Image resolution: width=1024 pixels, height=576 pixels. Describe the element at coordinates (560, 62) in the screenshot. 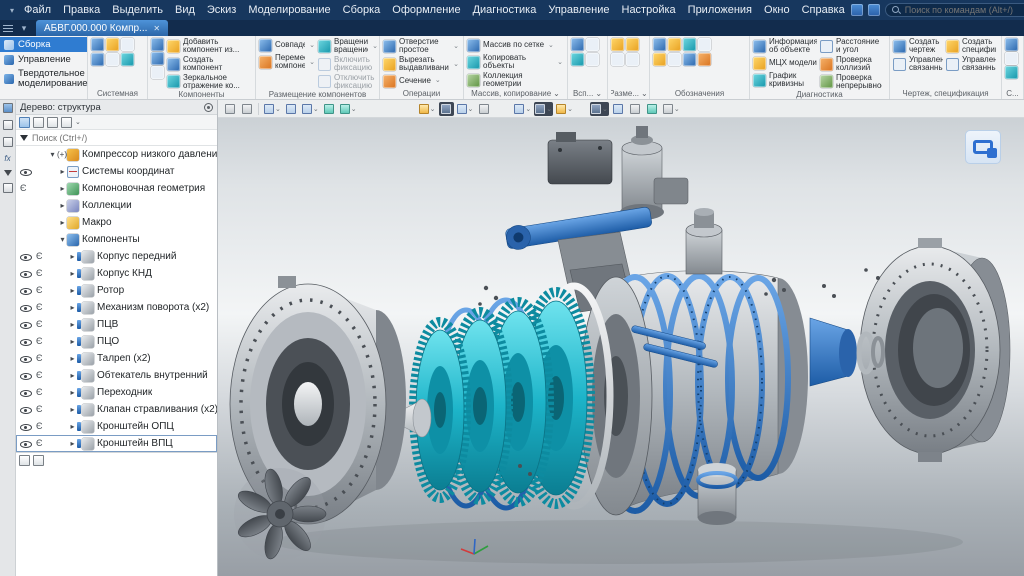

I see `copy-objects-dropdown-icon: ⌄` at that location.